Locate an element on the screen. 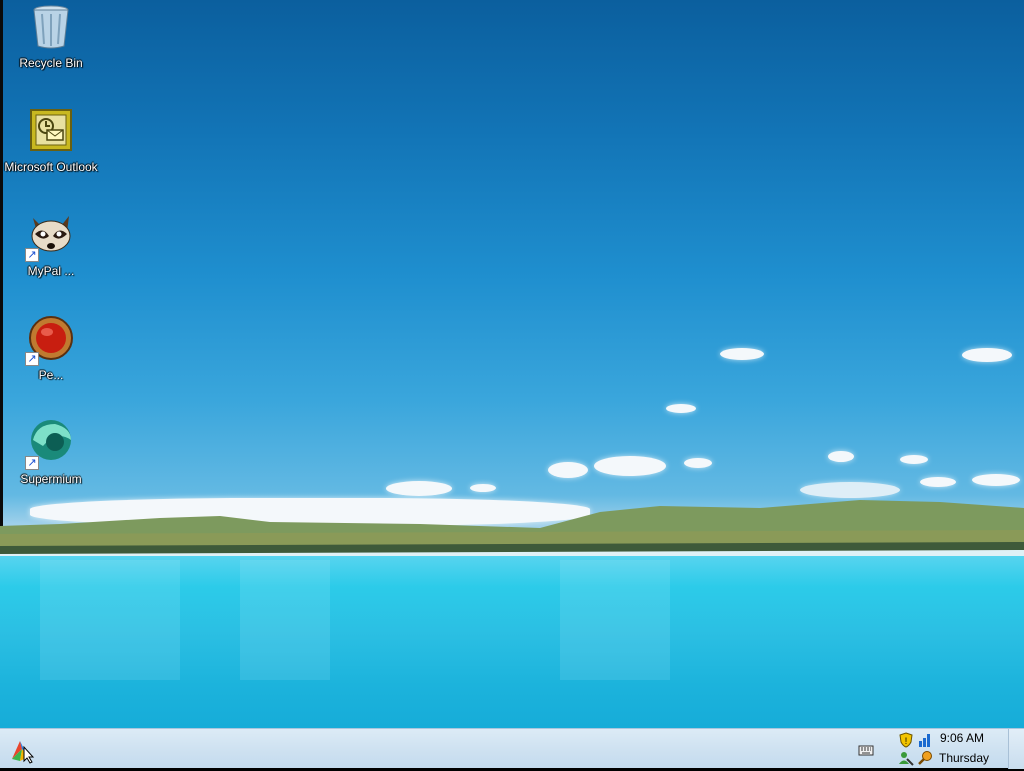 This screenshot has width=1024, height=771. desktop-icon-supermium: ↗ Supermium is located at coordinates (51, 453).